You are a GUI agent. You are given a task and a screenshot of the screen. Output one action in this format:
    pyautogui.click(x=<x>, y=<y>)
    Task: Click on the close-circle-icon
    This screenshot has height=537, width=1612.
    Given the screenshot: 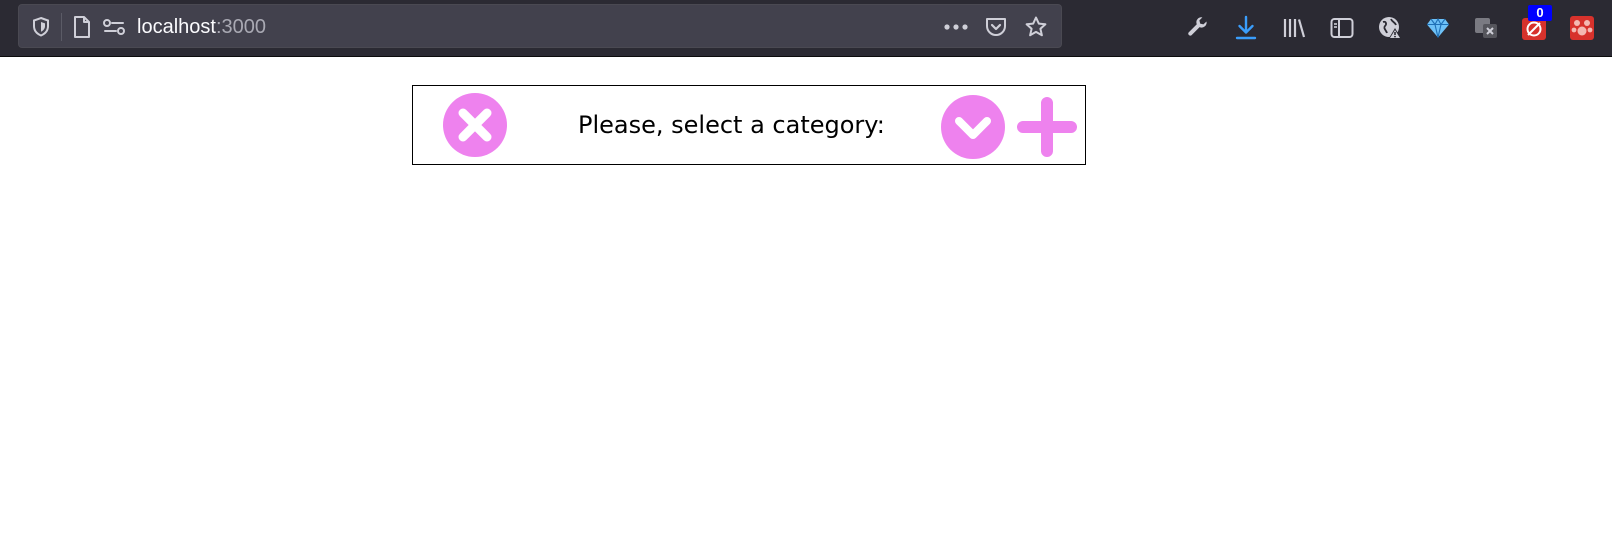 What is the action you would take?
    pyautogui.click(x=475, y=125)
    